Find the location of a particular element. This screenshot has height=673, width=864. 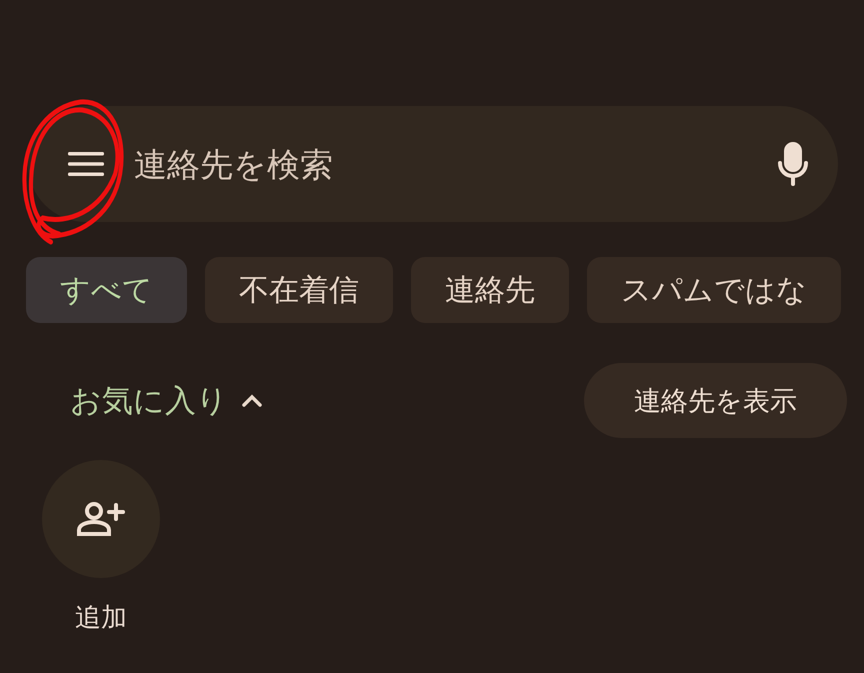

search-field: 連絡先を検索 is located at coordinates (441, 164).